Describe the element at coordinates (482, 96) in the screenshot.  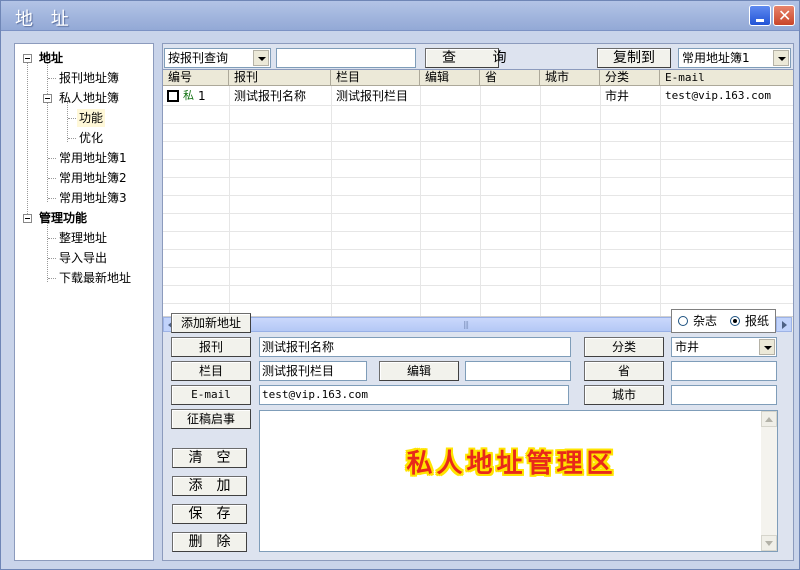
I see `cell-province` at that location.